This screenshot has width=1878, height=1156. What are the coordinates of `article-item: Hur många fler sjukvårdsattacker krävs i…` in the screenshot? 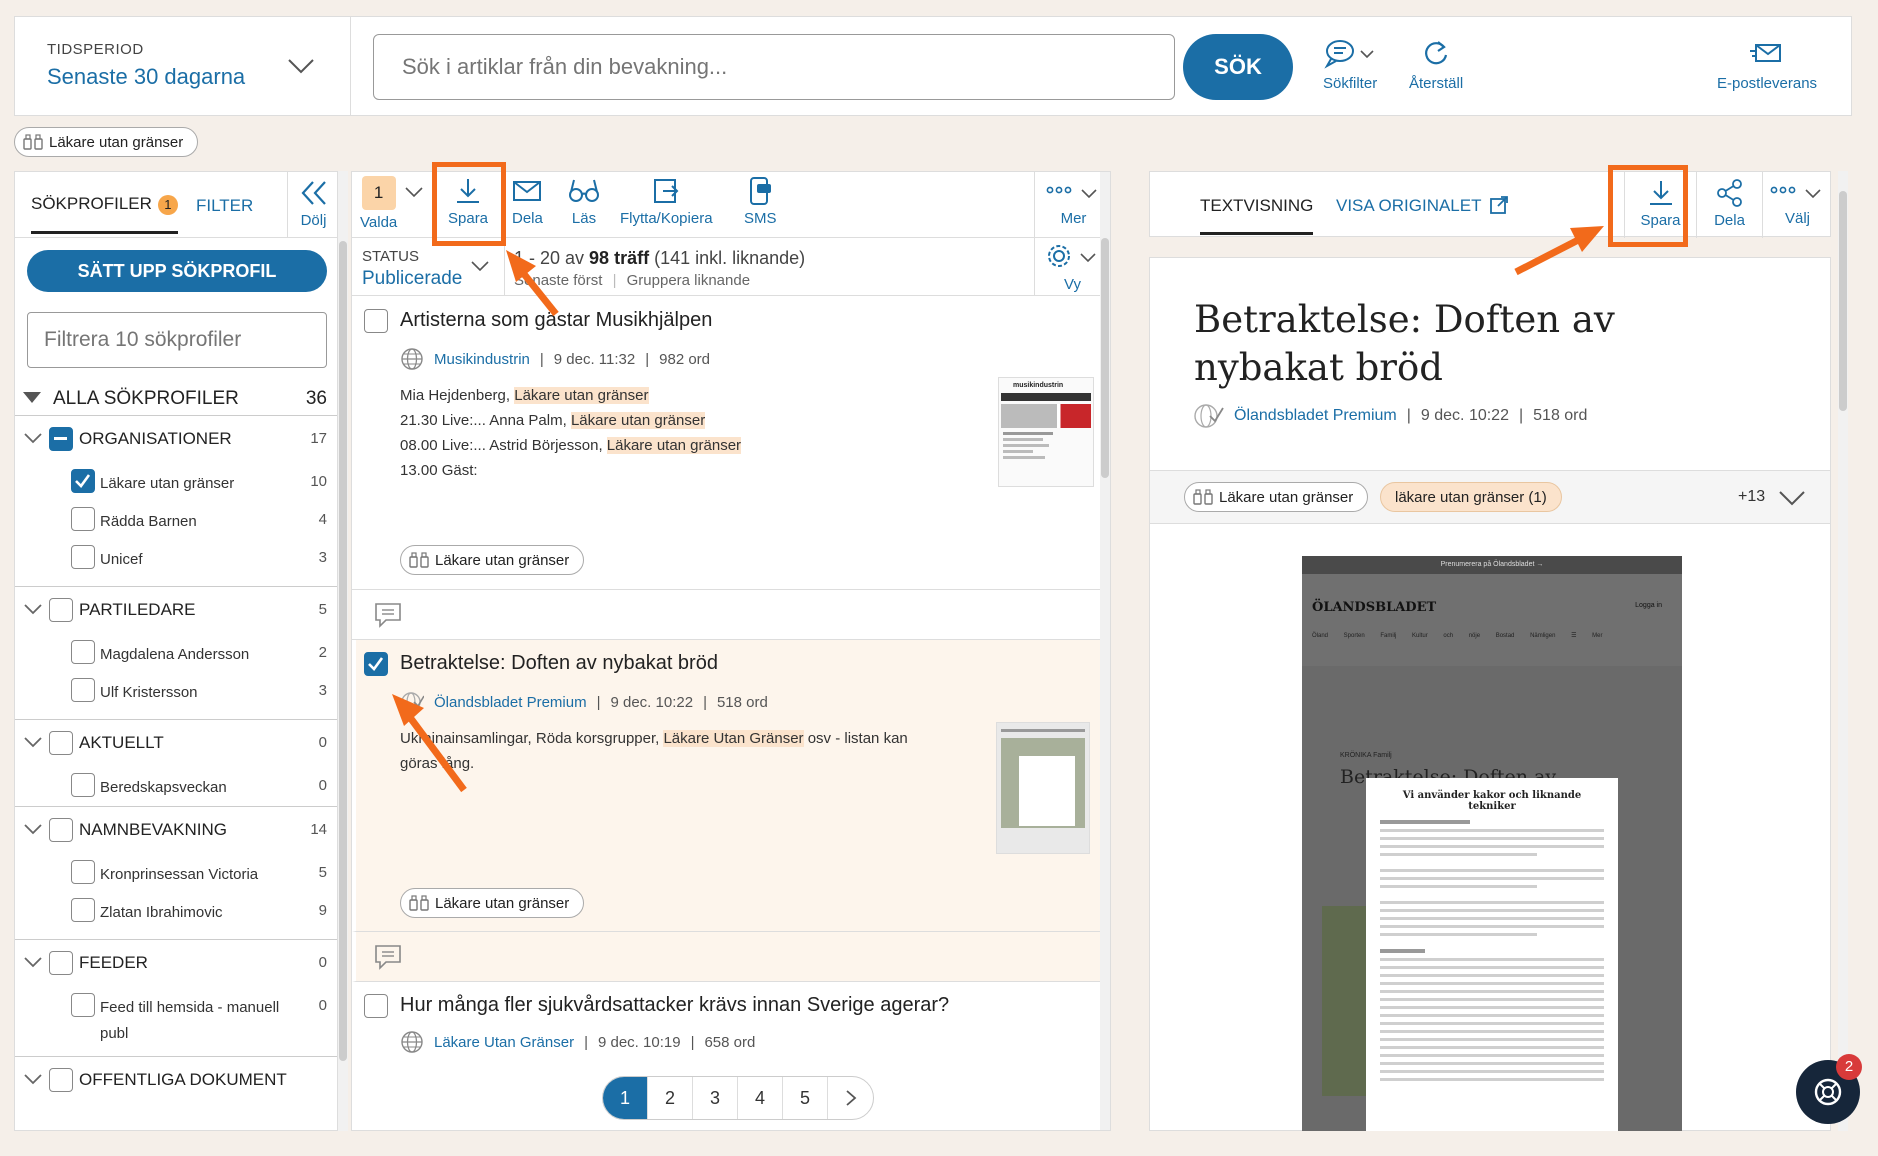 It's located at (731, 1032).